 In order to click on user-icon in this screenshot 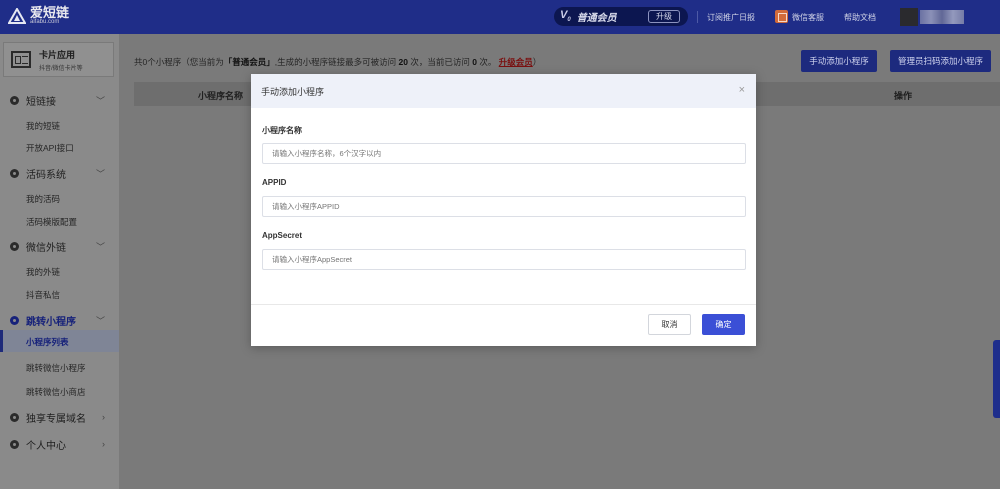, I will do `click(14, 444)`.